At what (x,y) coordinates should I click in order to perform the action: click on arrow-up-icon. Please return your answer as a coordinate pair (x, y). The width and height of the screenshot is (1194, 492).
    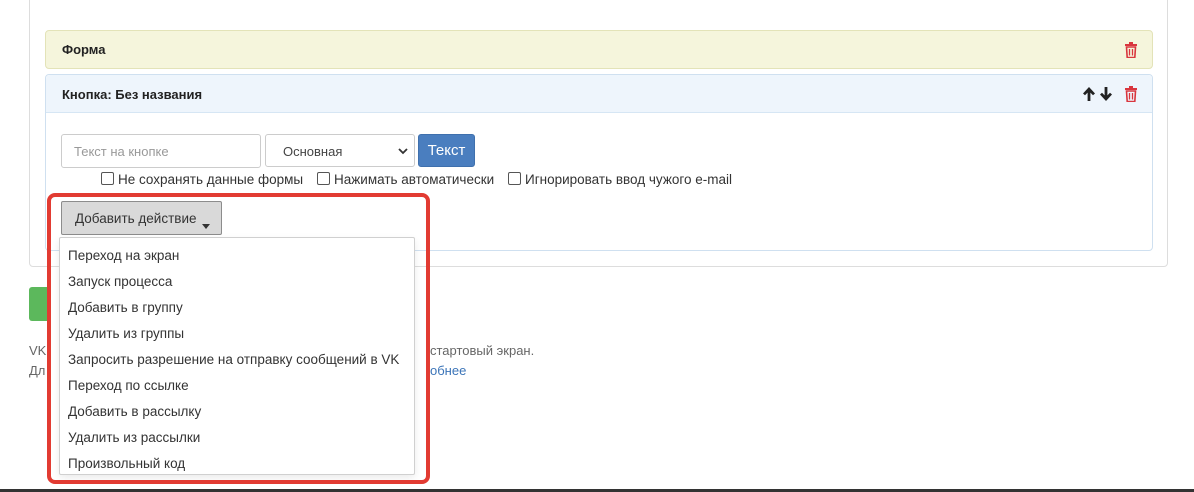
    Looking at the image, I should click on (1089, 94).